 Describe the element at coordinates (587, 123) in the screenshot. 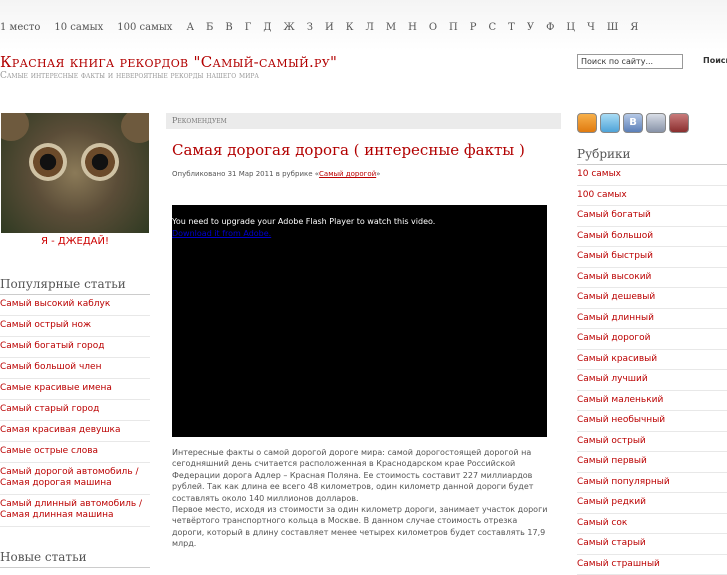

I see `rss-icon` at that location.